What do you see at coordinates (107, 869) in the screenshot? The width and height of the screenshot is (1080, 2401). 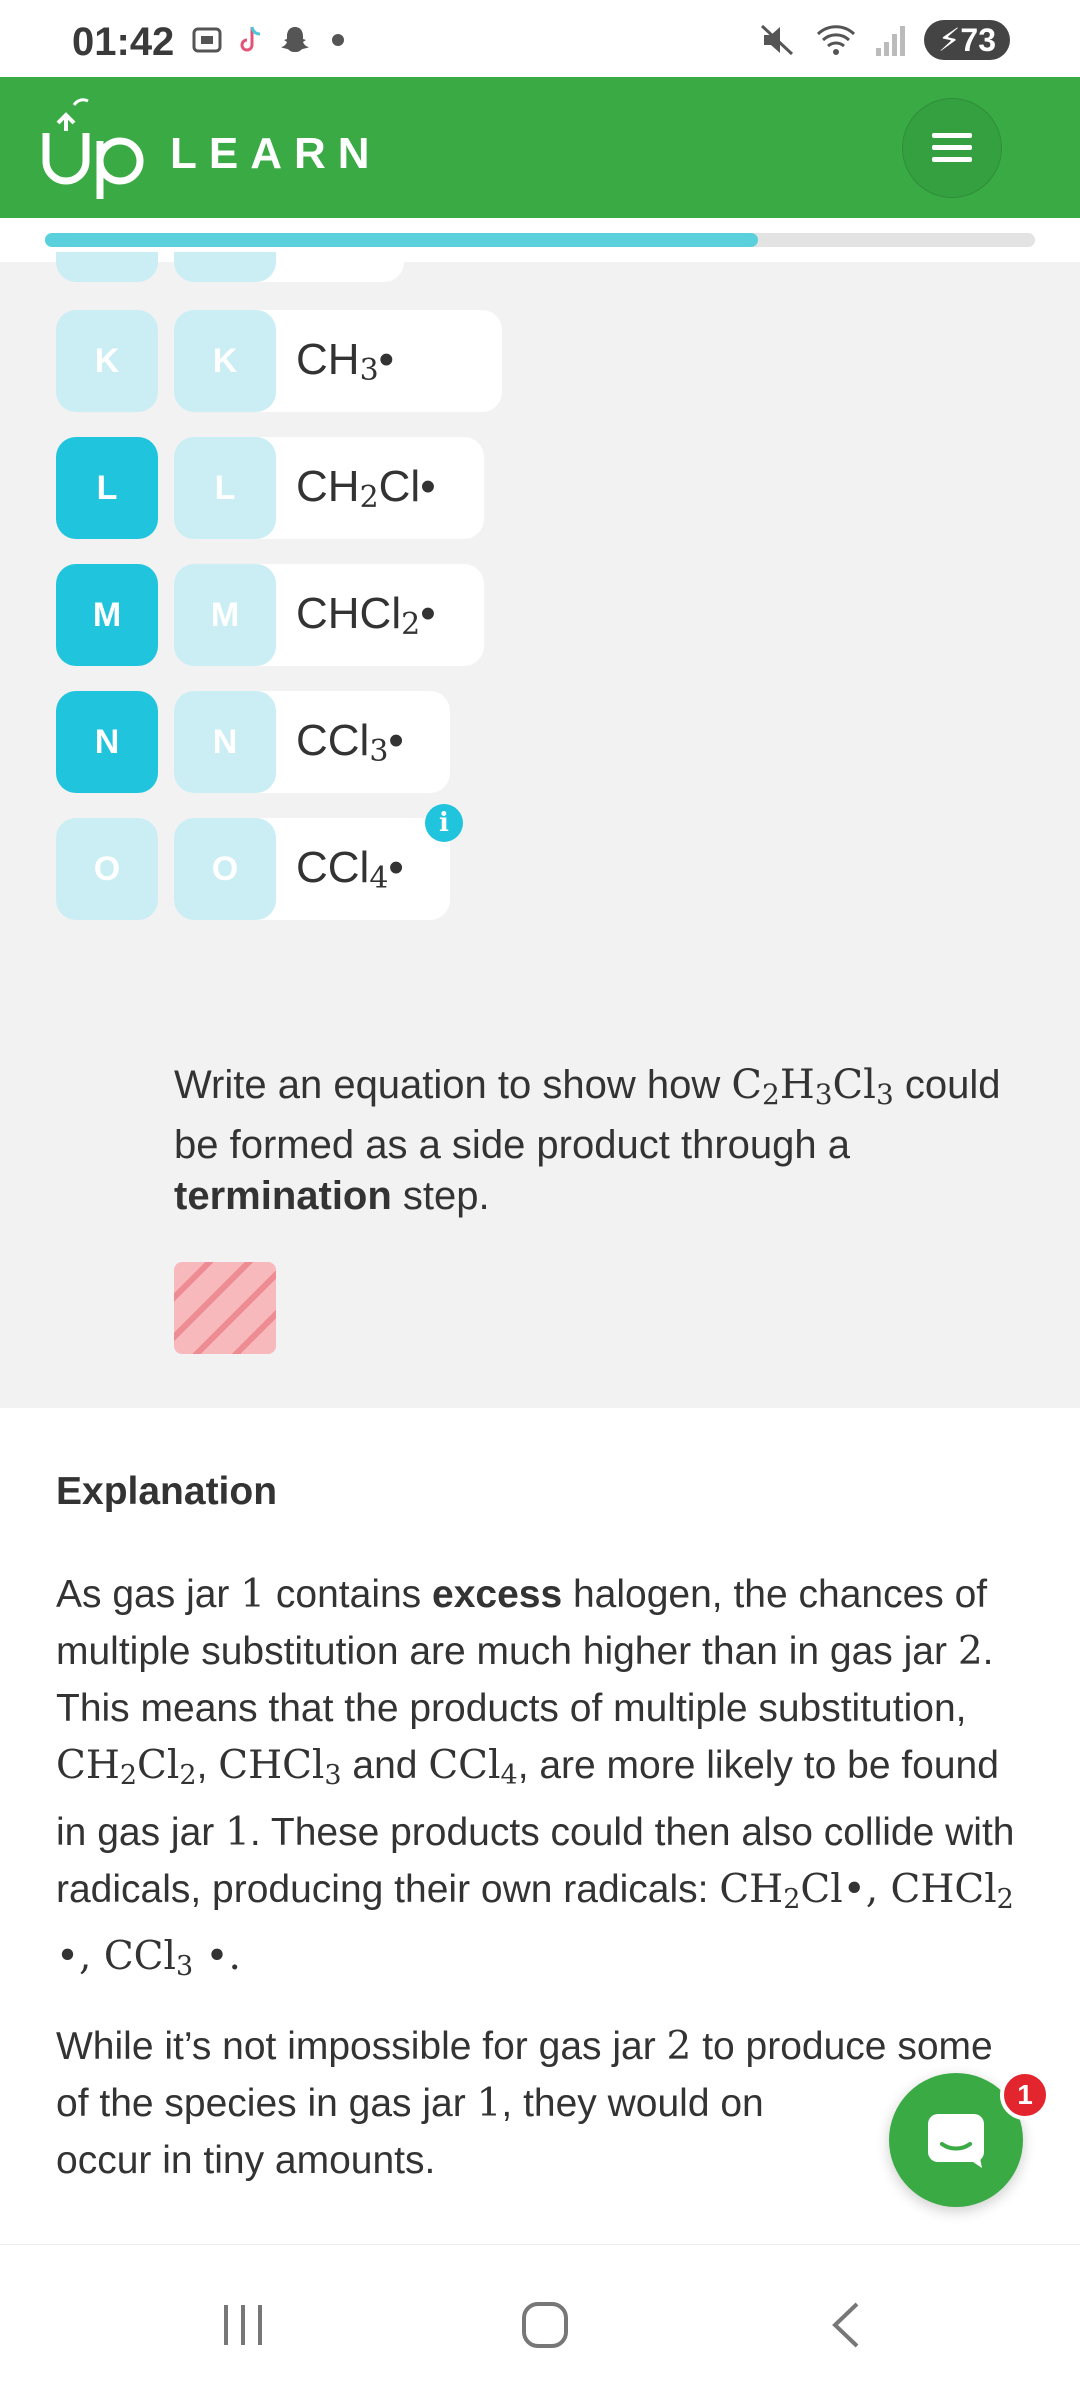 I see `option-letter: O` at bounding box center [107, 869].